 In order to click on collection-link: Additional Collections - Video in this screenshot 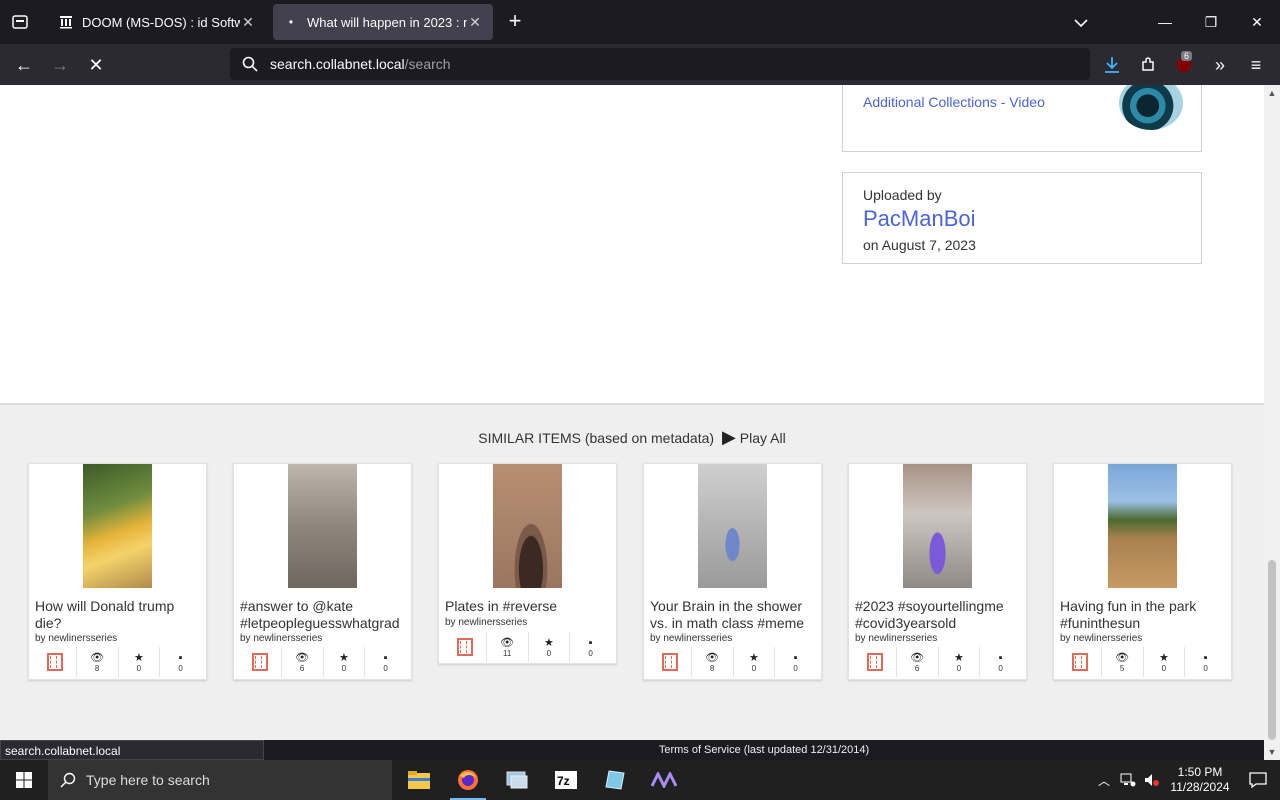, I will do `click(954, 102)`.